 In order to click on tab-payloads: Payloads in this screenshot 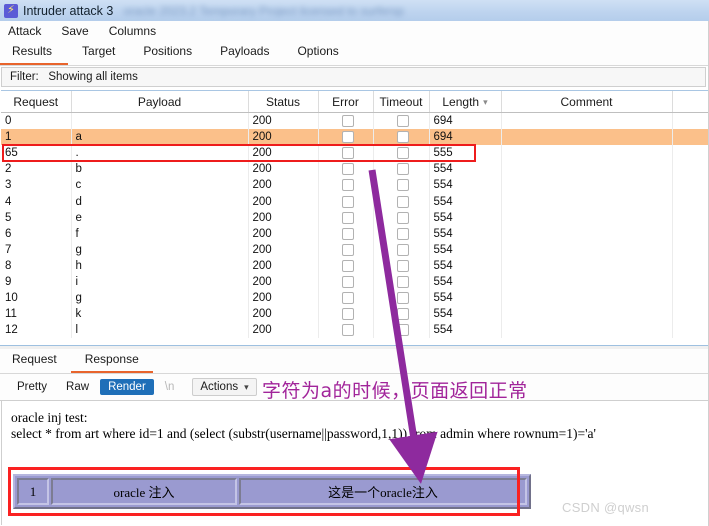, I will do `click(244, 52)`.